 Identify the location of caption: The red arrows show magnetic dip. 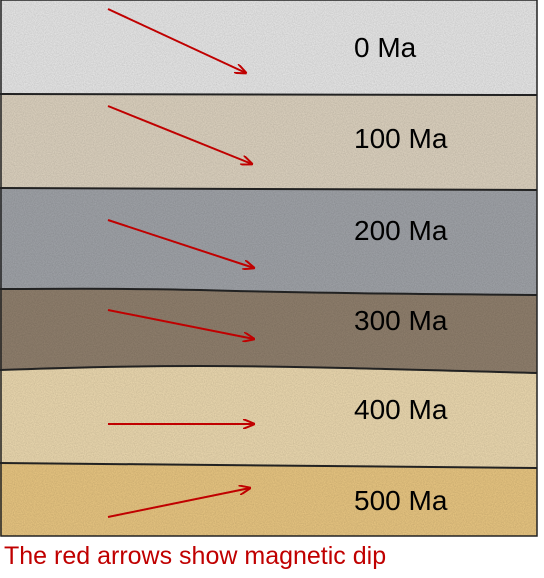
(195, 556).